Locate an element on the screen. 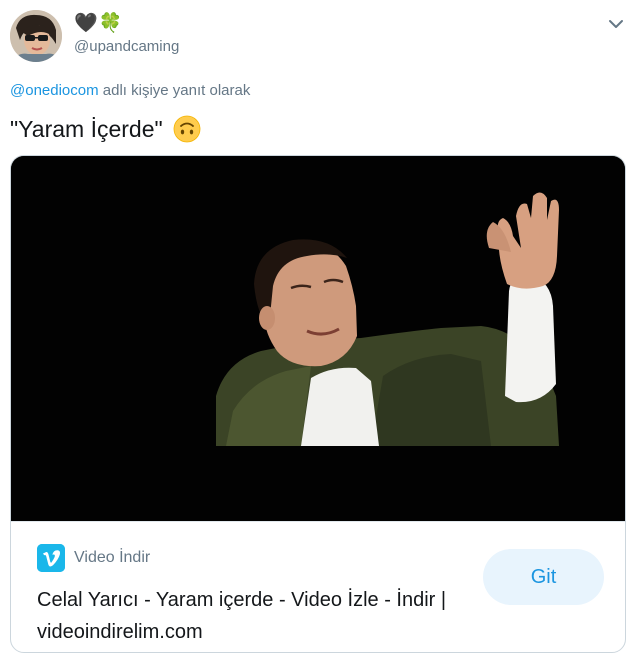  vimeo-icon is located at coordinates (51, 558).